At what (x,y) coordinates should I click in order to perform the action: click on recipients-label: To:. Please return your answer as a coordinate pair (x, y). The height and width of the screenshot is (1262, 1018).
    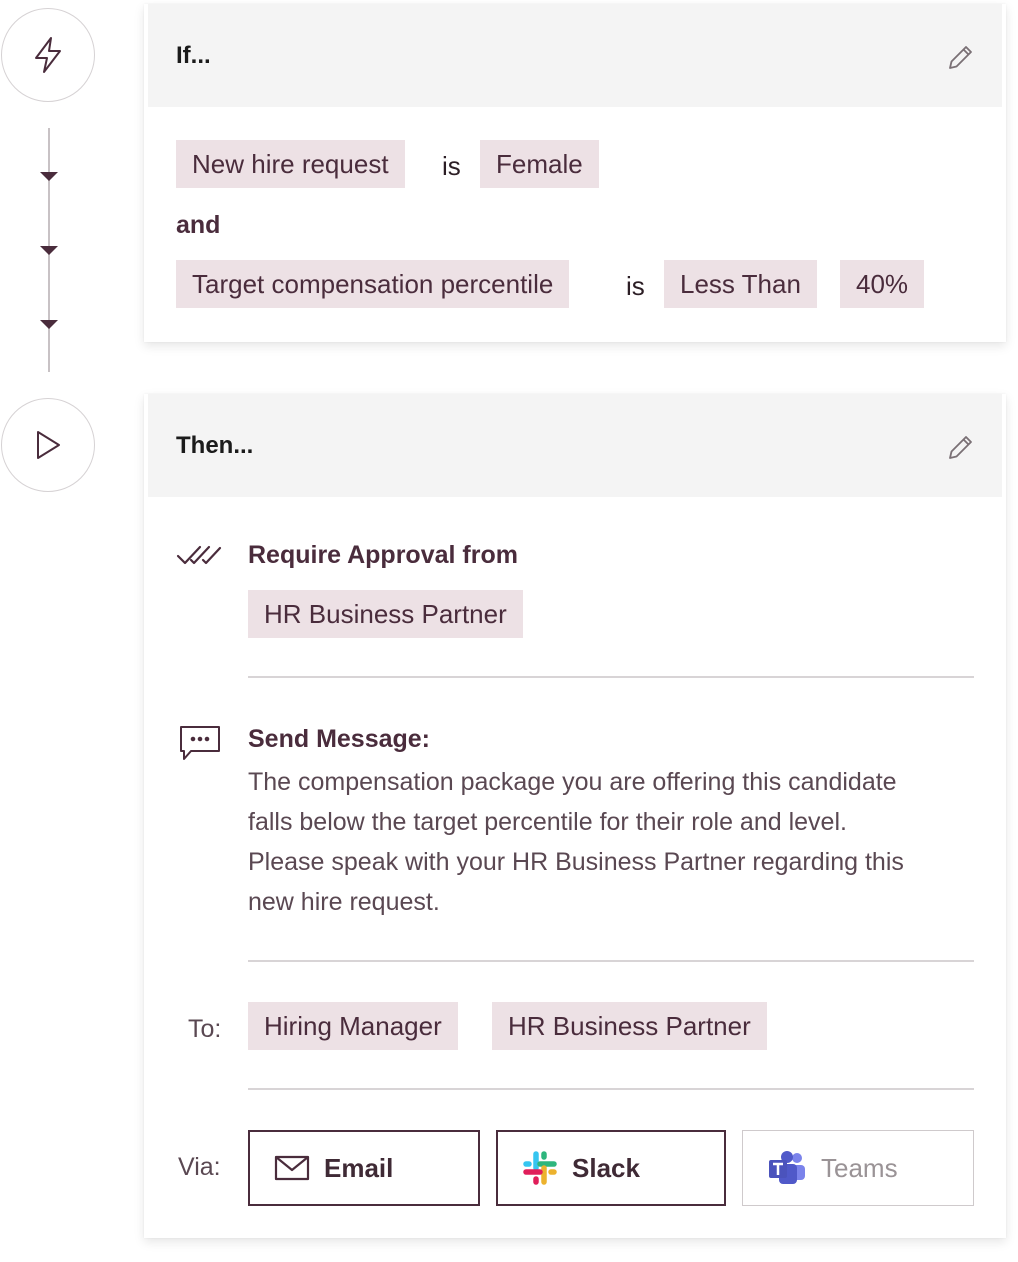
    Looking at the image, I should click on (205, 1029).